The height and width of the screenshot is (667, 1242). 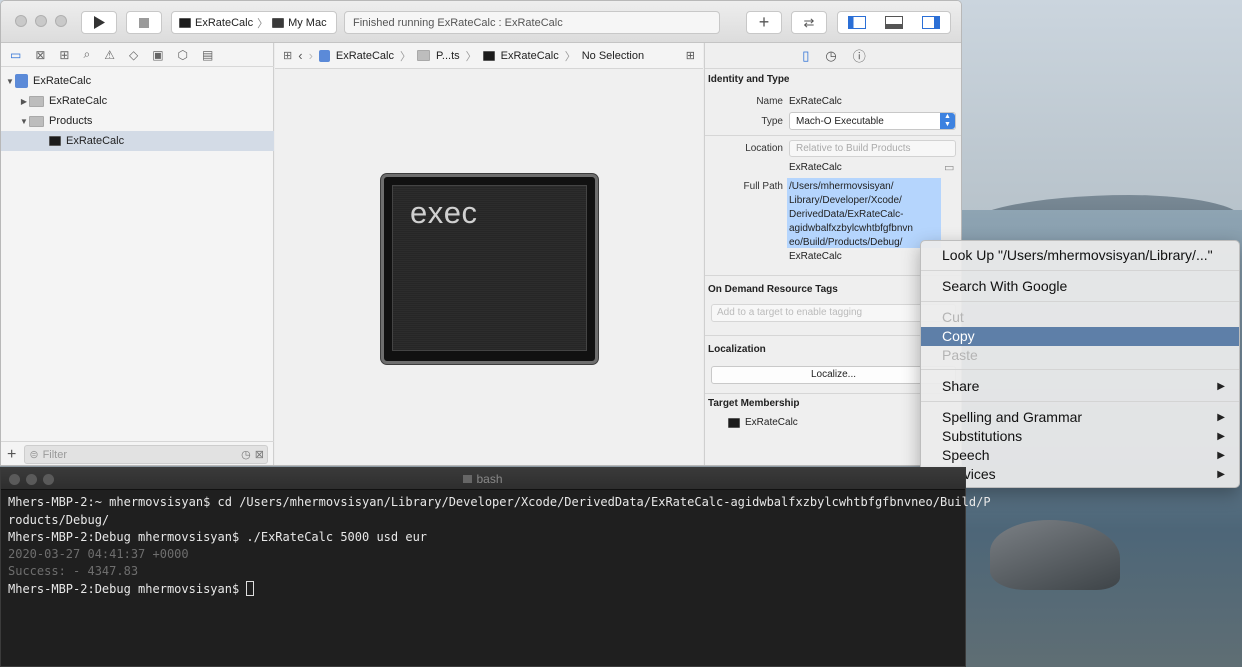 I want to click on name-label: Name, so click(x=769, y=101).